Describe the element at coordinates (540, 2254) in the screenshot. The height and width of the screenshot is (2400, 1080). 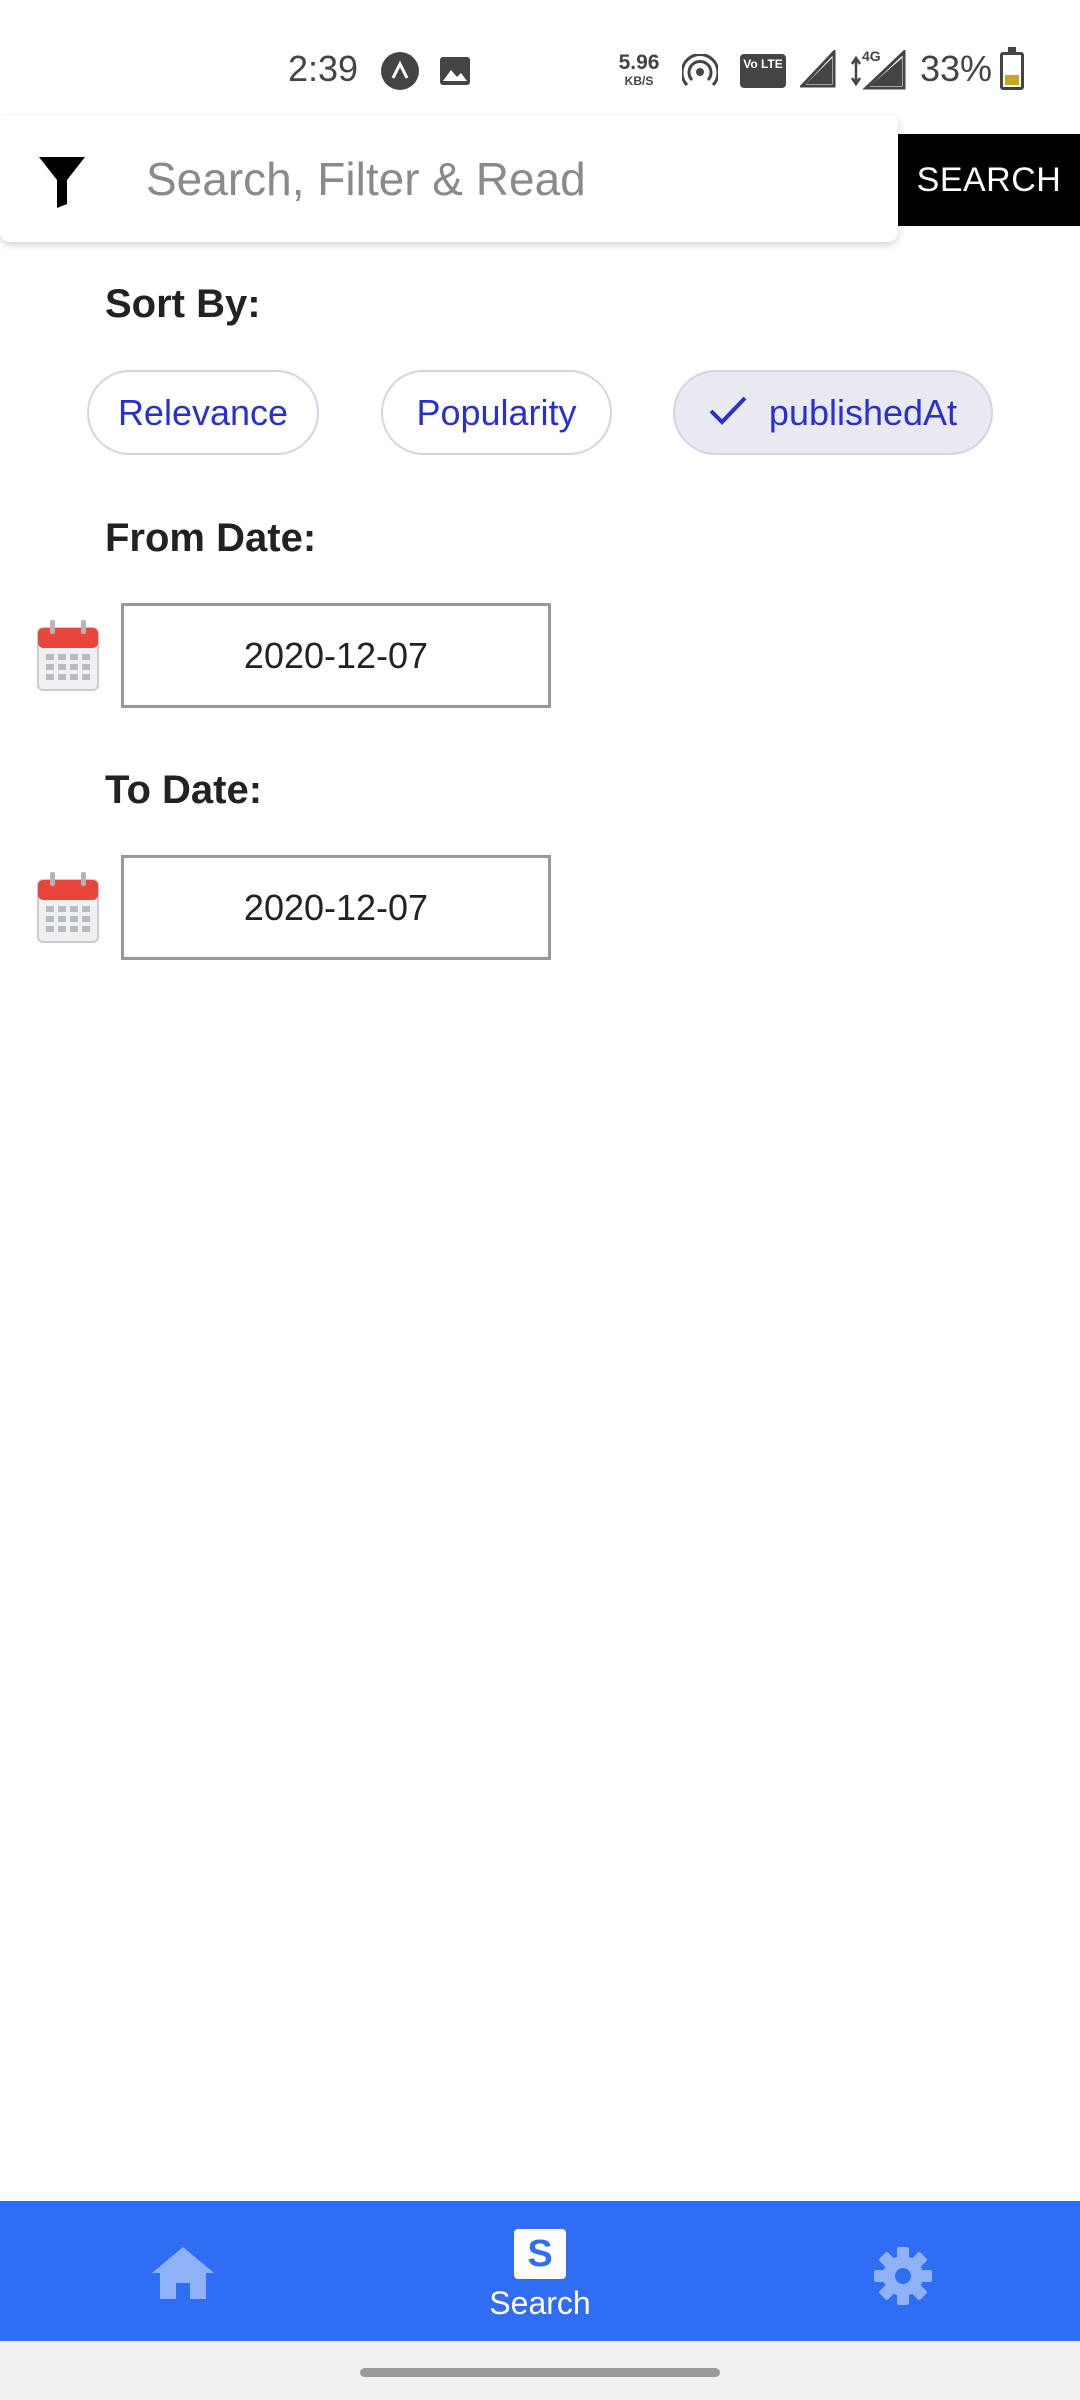
I see `search-s-icon: S` at that location.